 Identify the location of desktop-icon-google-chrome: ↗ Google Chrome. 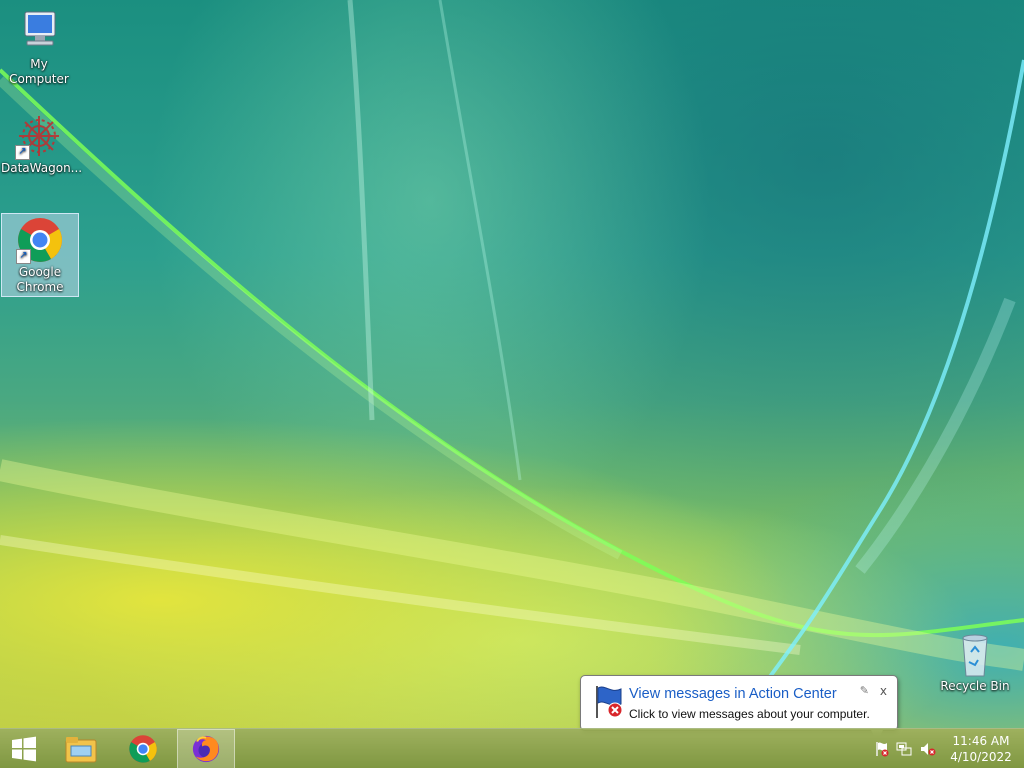
(40, 255).